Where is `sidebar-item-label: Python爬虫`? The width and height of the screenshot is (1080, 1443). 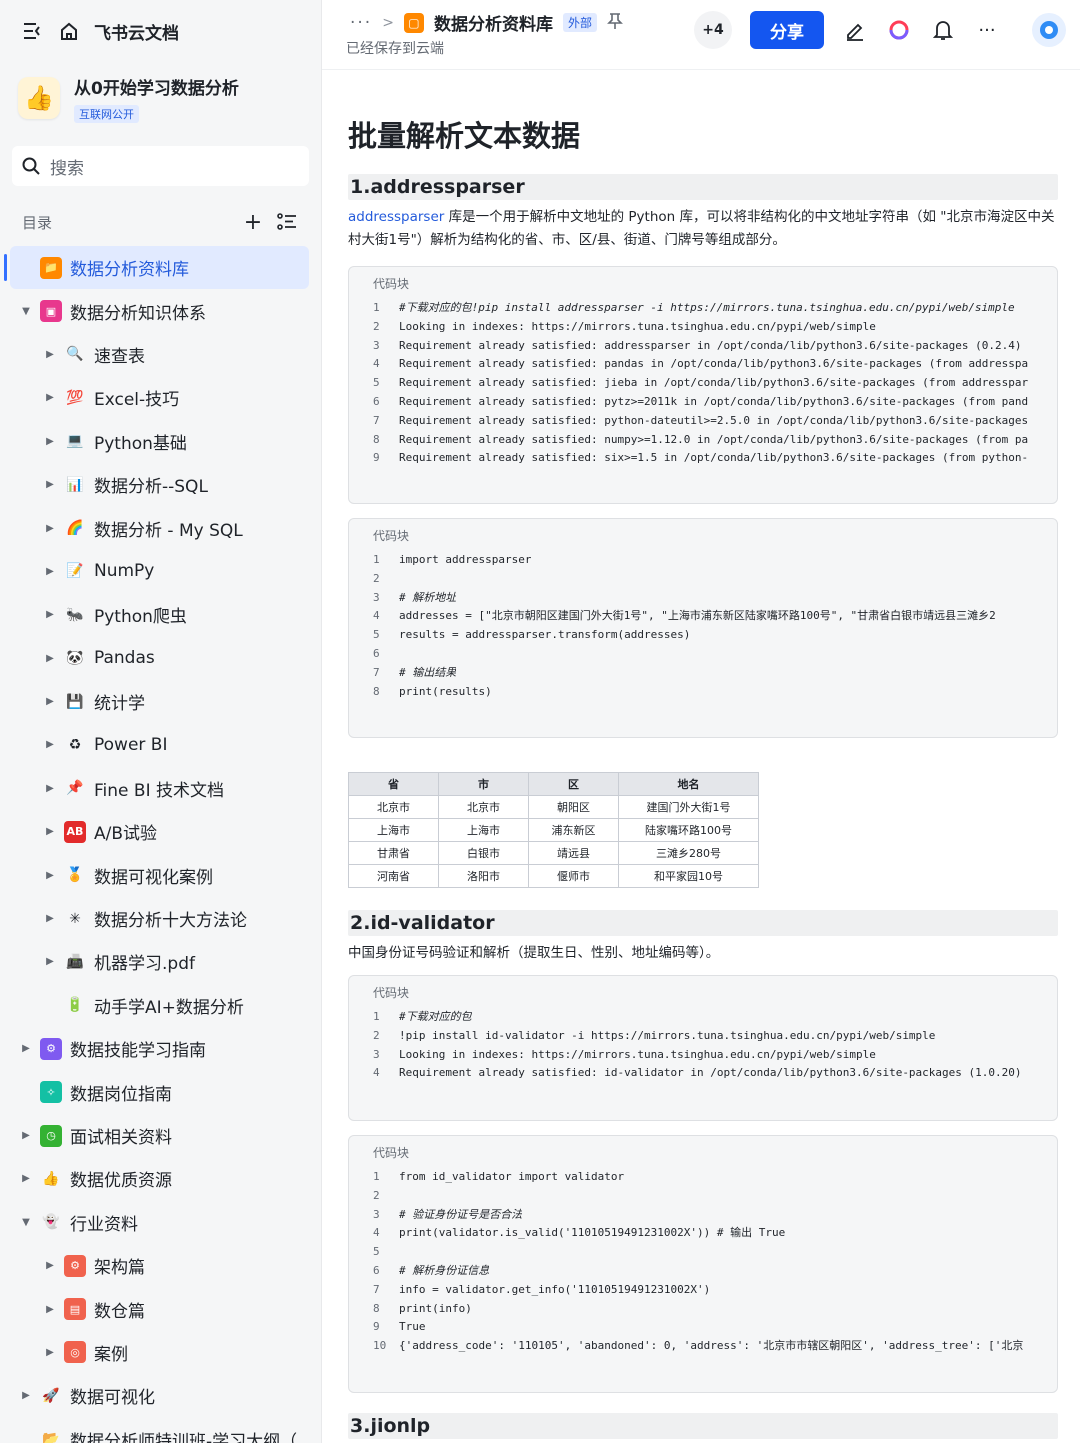
sidebar-item-label: Python爬虫 is located at coordinates (140, 617).